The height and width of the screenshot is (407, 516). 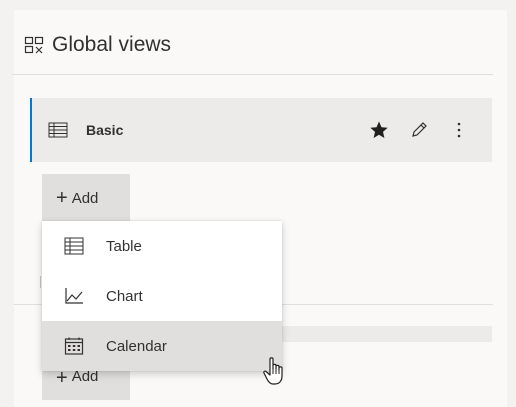 I want to click on favorite-star-icon, so click(x=379, y=130).